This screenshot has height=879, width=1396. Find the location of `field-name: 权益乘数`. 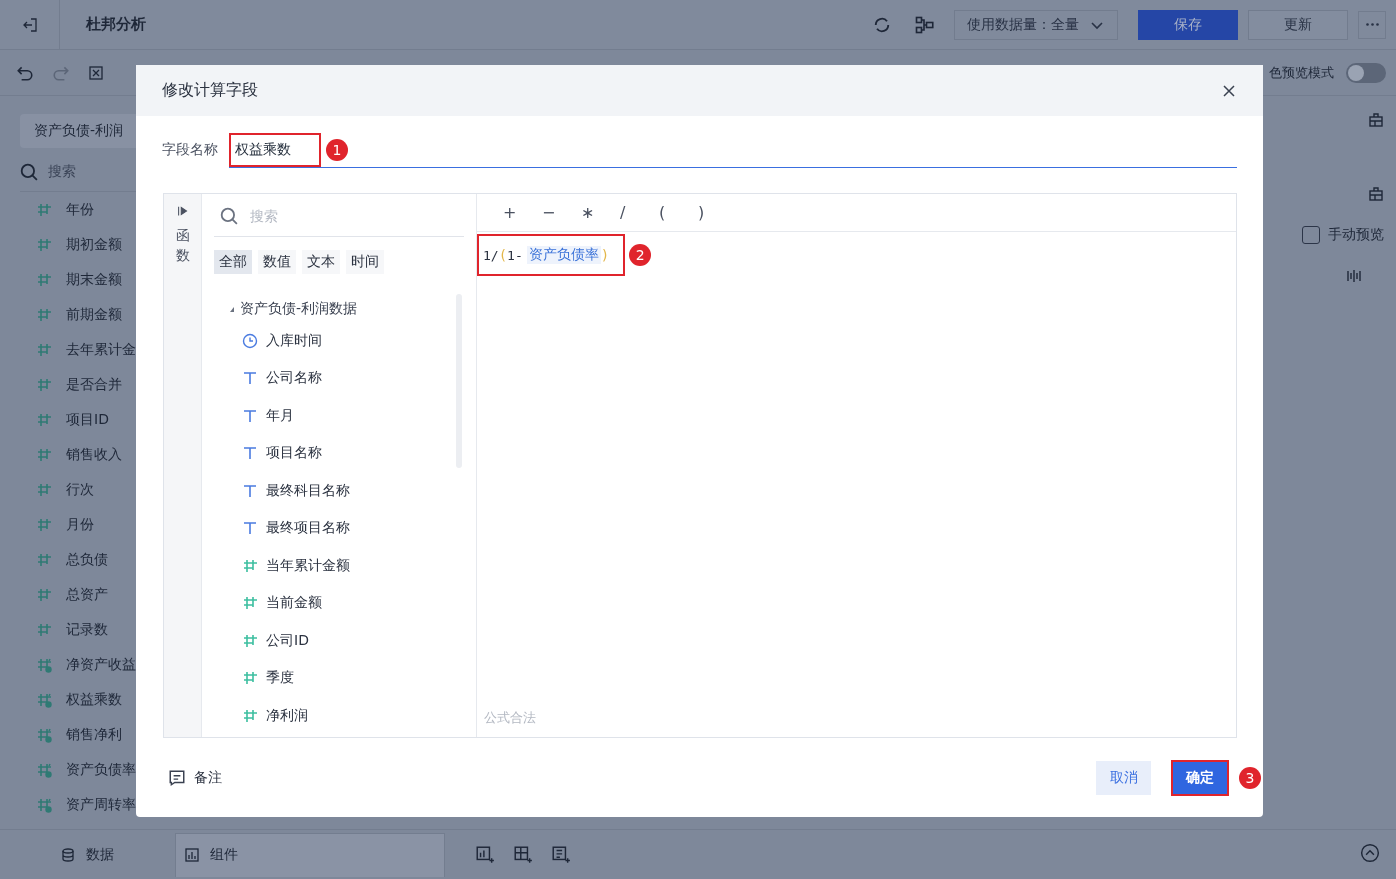

field-name: 权益乘数 is located at coordinates (94, 699).